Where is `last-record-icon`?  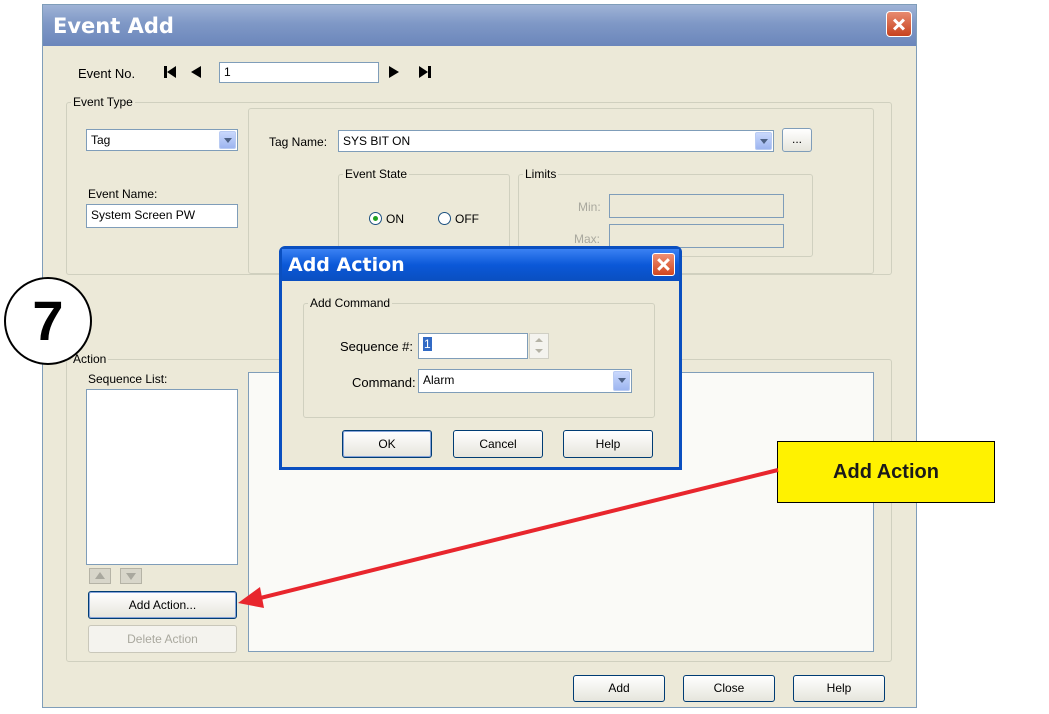 last-record-icon is located at coordinates (425, 72).